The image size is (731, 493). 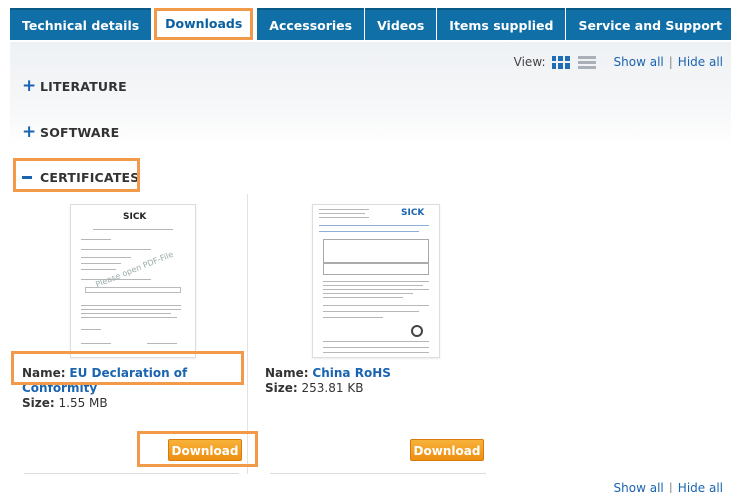 What do you see at coordinates (529, 62) in the screenshot?
I see `view-label: View:` at bounding box center [529, 62].